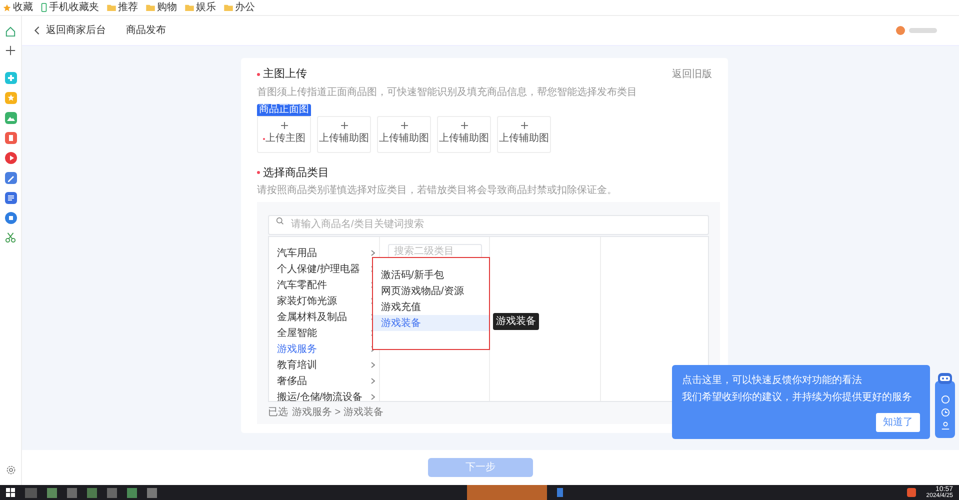 The image size is (959, 500). I want to click on subcategory-item: 网页游戏物品/资源, so click(431, 291).